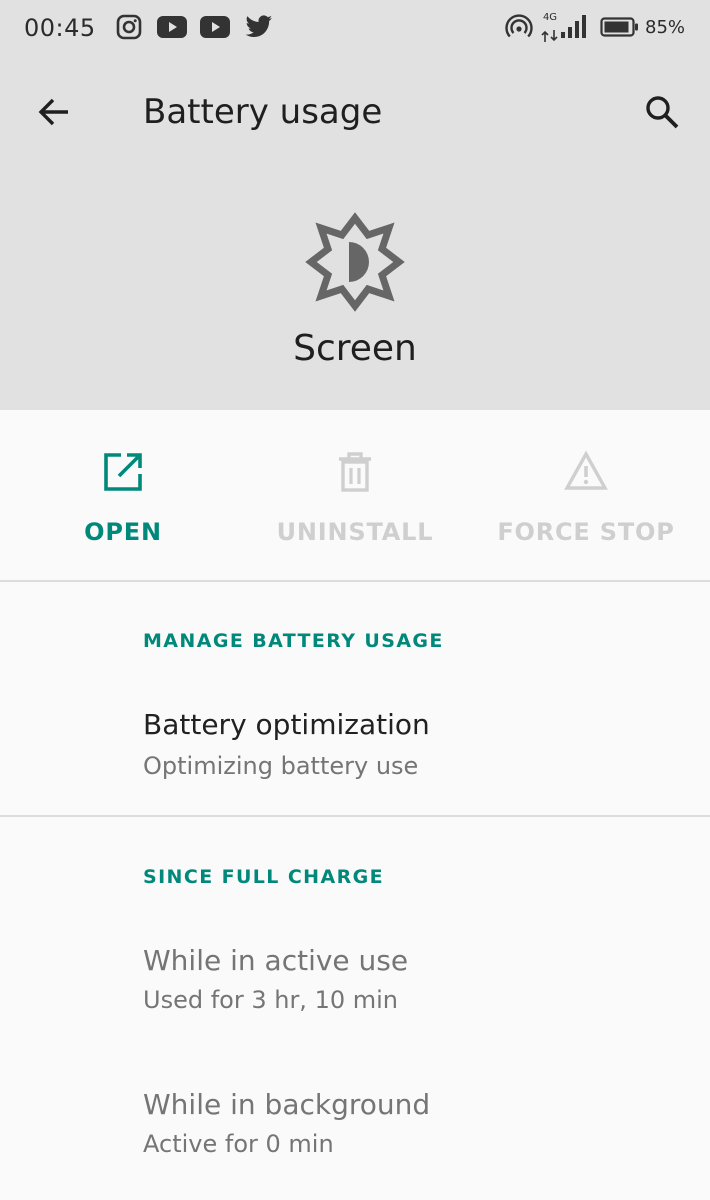  Describe the element at coordinates (586, 472) in the screenshot. I see `warning-icon` at that location.